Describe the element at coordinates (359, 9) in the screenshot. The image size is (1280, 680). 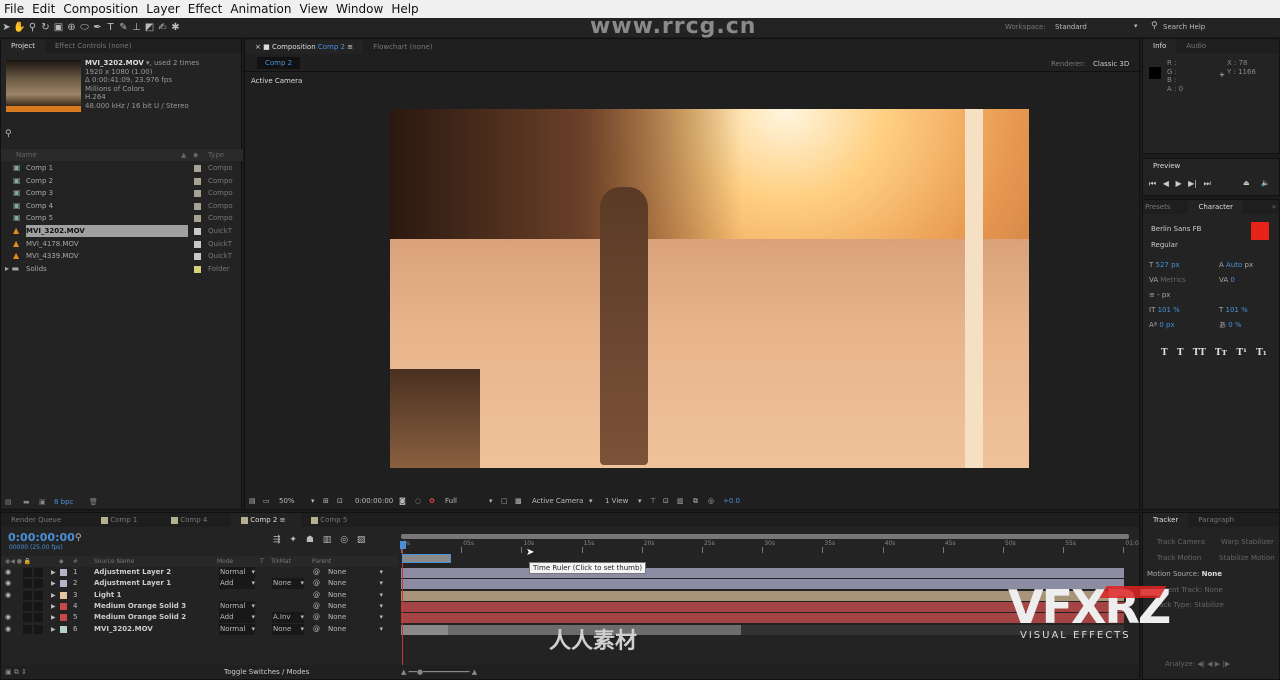
I see `menu-window: Window` at that location.